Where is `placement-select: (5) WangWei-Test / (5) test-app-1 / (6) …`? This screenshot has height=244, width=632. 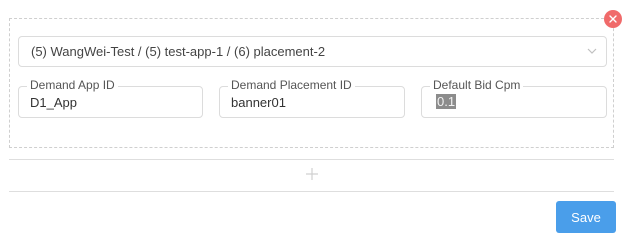
placement-select: (5) WangWei-Test / (5) test-app-1 / (6) … is located at coordinates (312, 51).